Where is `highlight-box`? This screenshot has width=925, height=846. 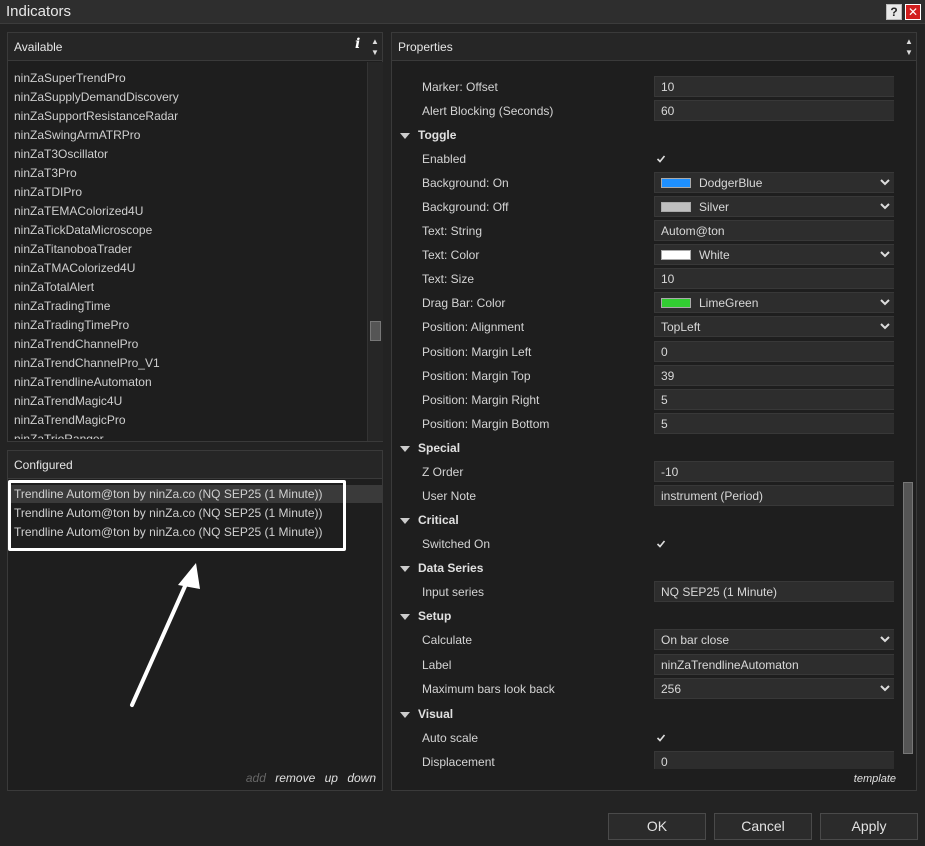
highlight-box is located at coordinates (177, 515).